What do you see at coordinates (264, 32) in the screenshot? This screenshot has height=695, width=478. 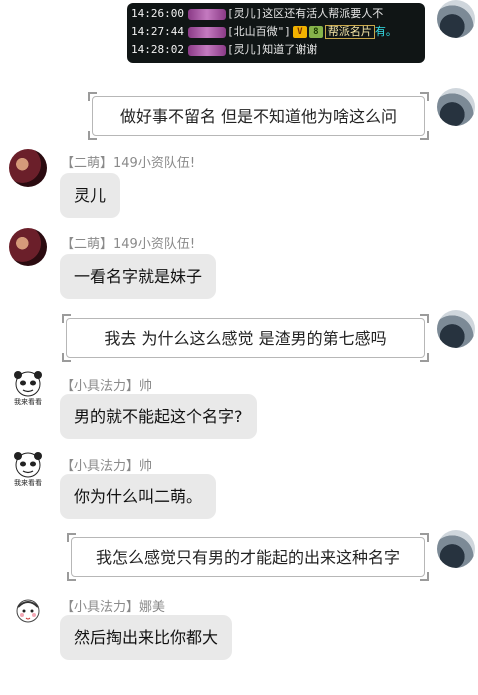 I see `log-line: 14:27:44 [北山百微"] V 8 帮派名片 有。` at bounding box center [264, 32].